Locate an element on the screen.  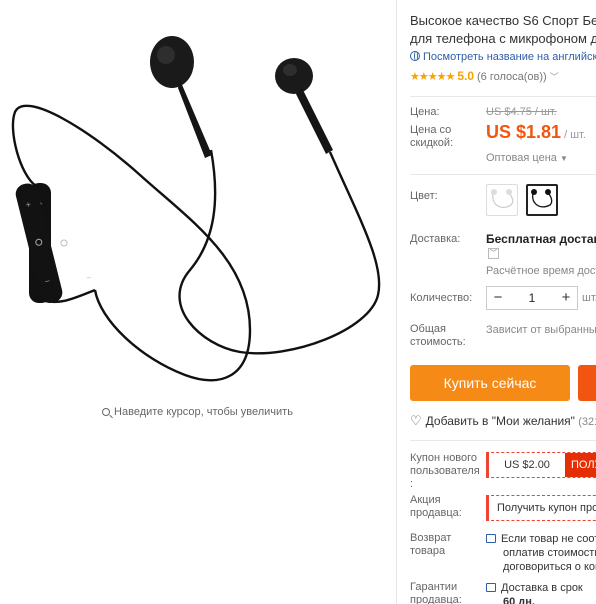
translate-link-text: Посмотреть название на английском is located at coordinates (509, 57).